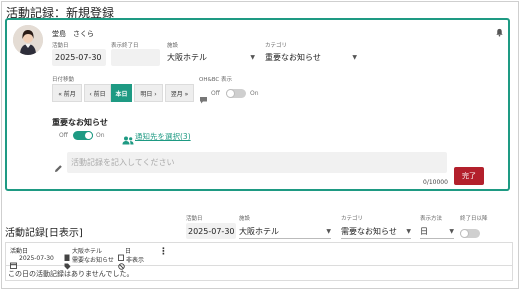 The height and width of the screenshot is (290, 520). What do you see at coordinates (97, 93) in the screenshot?
I see `prev-day-button: ‹ 前日` at bounding box center [97, 93].